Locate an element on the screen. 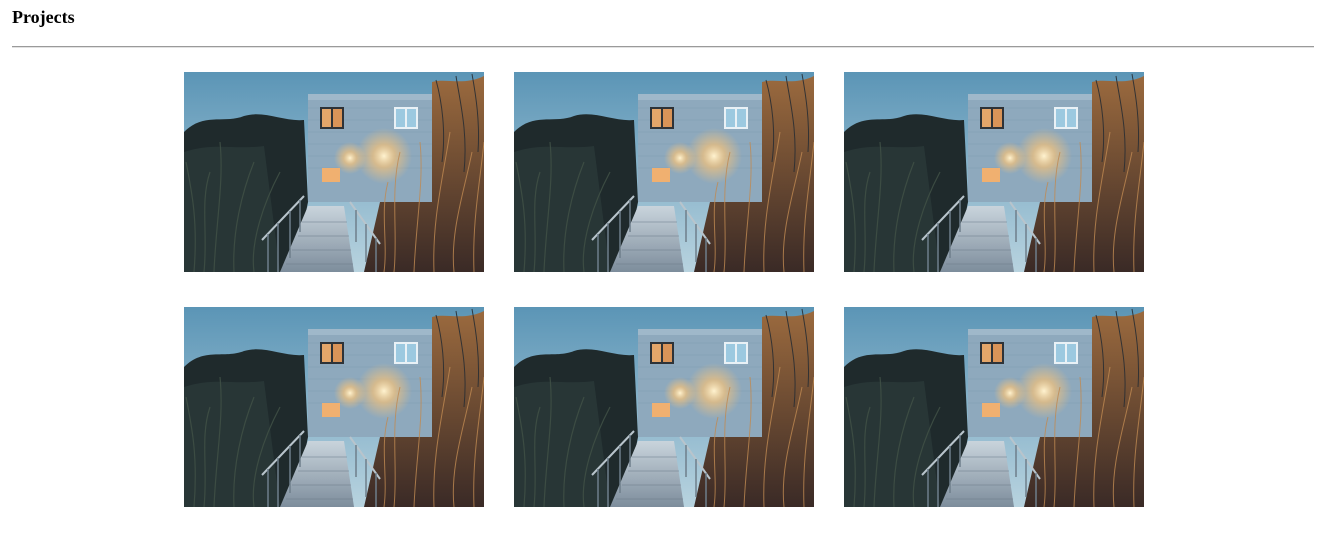  title-divider is located at coordinates (663, 47).